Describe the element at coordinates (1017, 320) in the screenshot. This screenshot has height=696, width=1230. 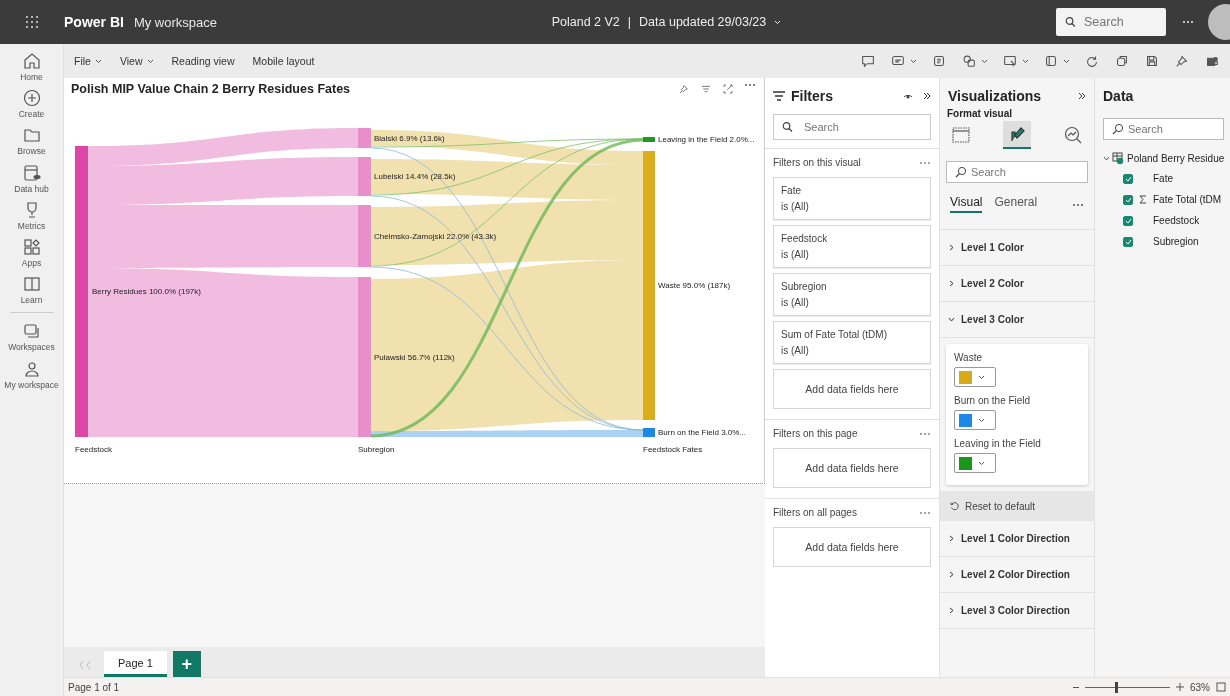
I see `format-section: Level 3 Color` at that location.